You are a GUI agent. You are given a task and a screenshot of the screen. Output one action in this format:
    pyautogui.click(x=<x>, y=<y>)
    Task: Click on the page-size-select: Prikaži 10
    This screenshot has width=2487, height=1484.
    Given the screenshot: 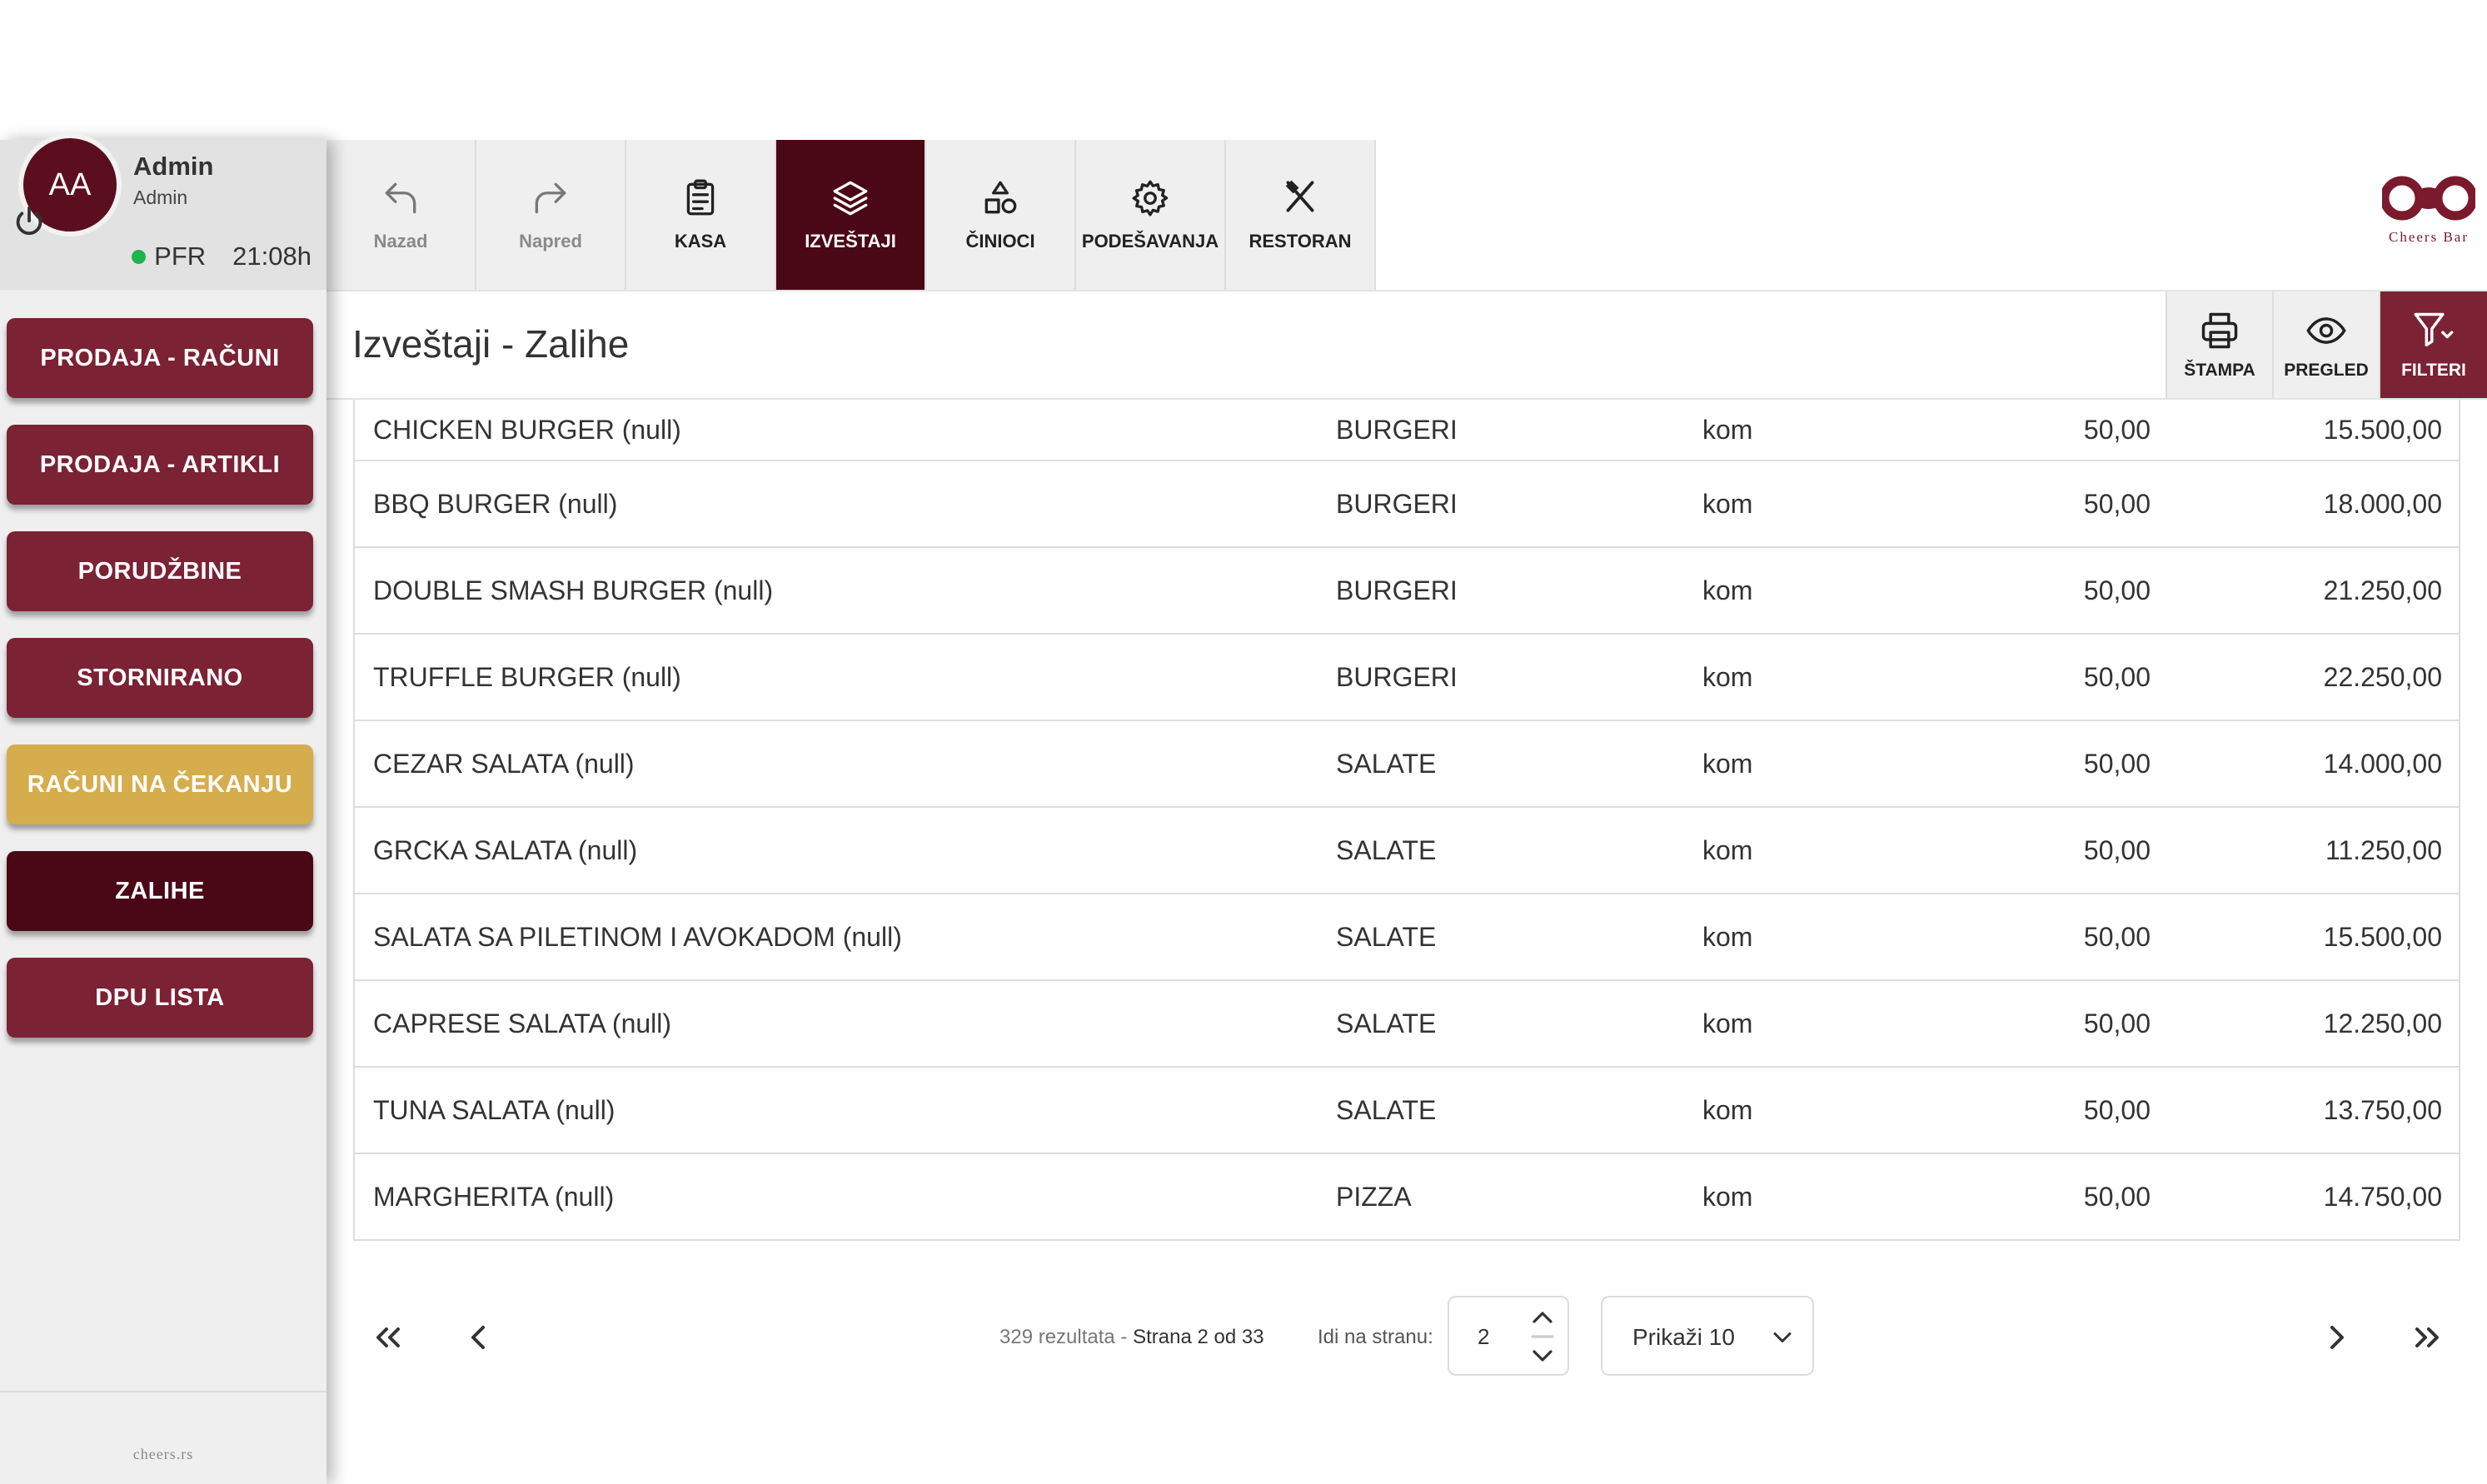 What is the action you would take?
    pyautogui.click(x=1708, y=1336)
    